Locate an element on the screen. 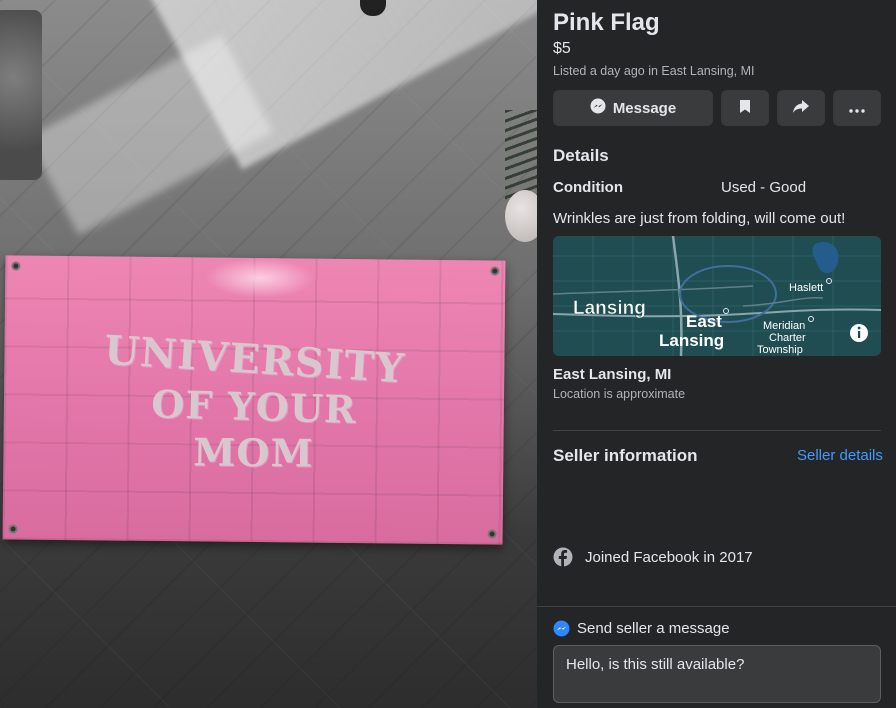 The width and height of the screenshot is (896, 708). condition-value: Used - Good is located at coordinates (764, 187).